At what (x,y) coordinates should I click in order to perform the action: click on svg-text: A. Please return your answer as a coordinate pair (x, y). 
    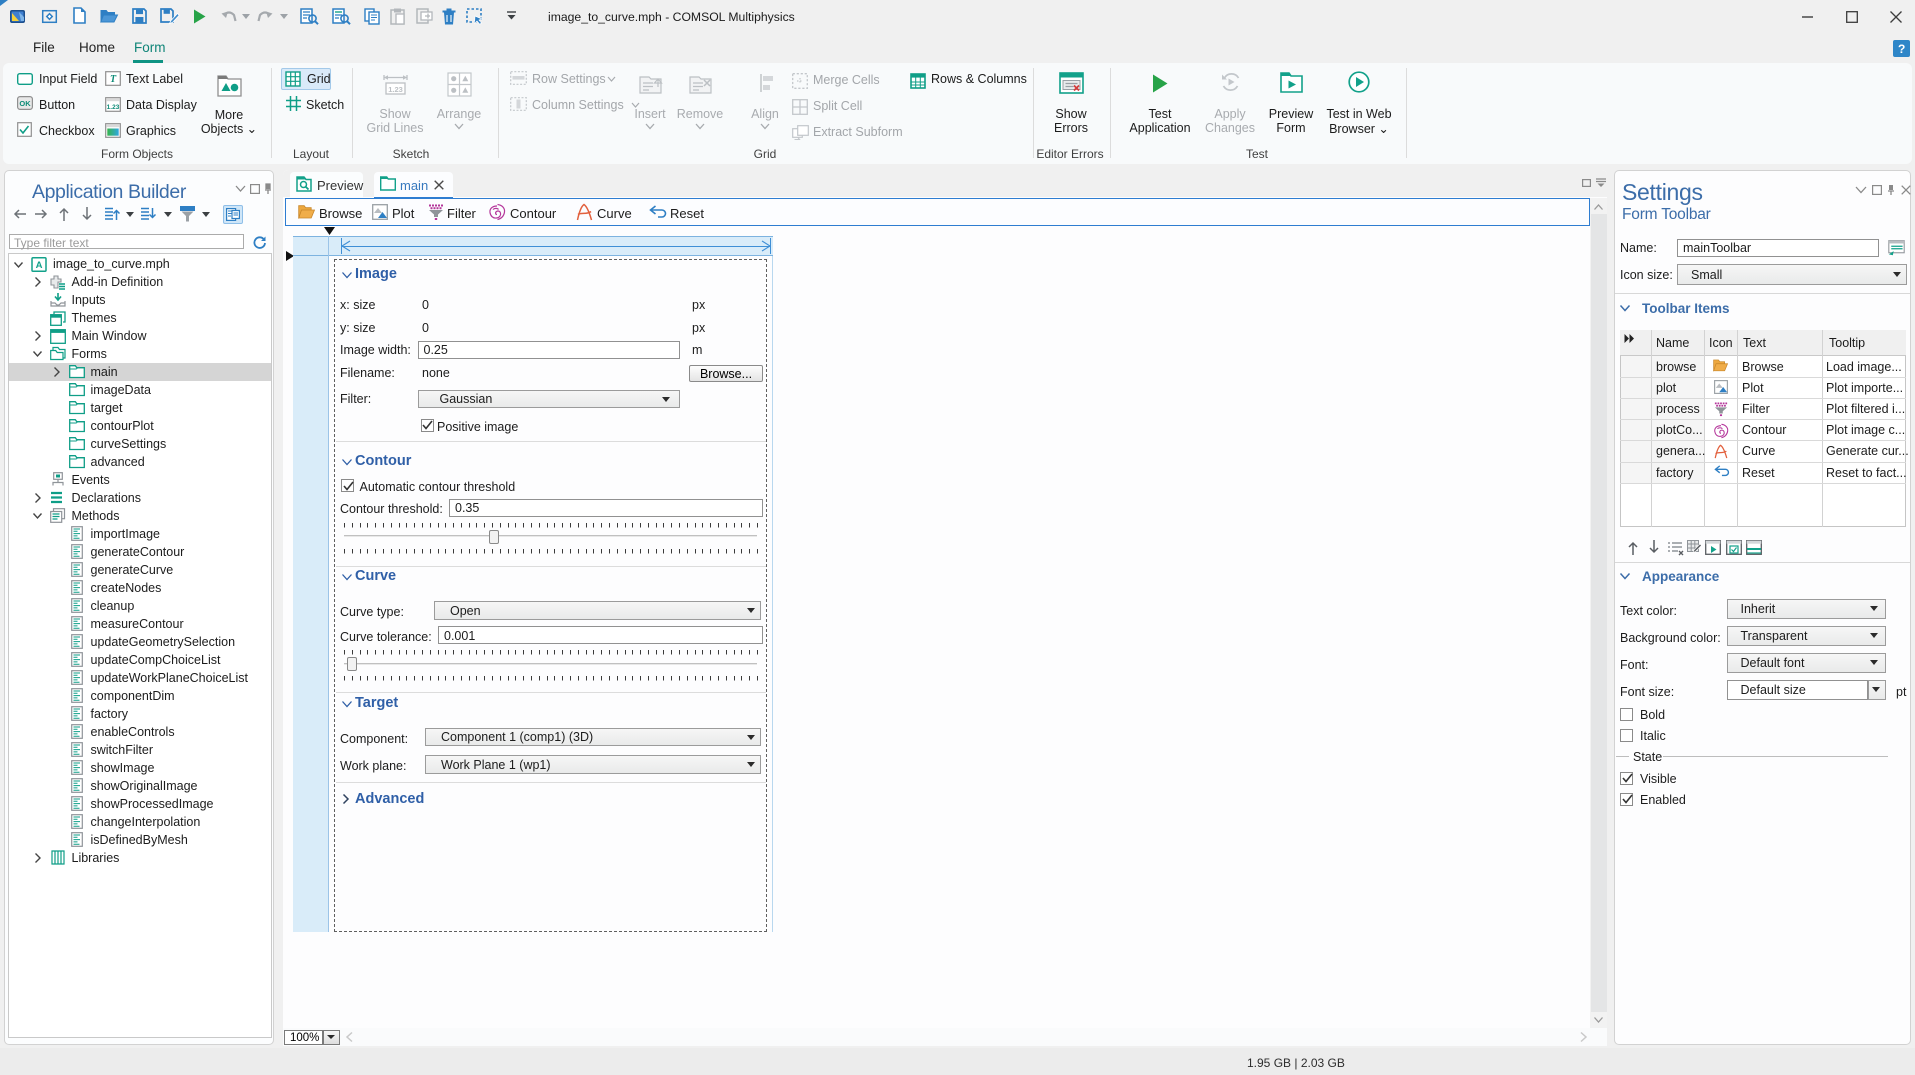
    Looking at the image, I should click on (39, 265).